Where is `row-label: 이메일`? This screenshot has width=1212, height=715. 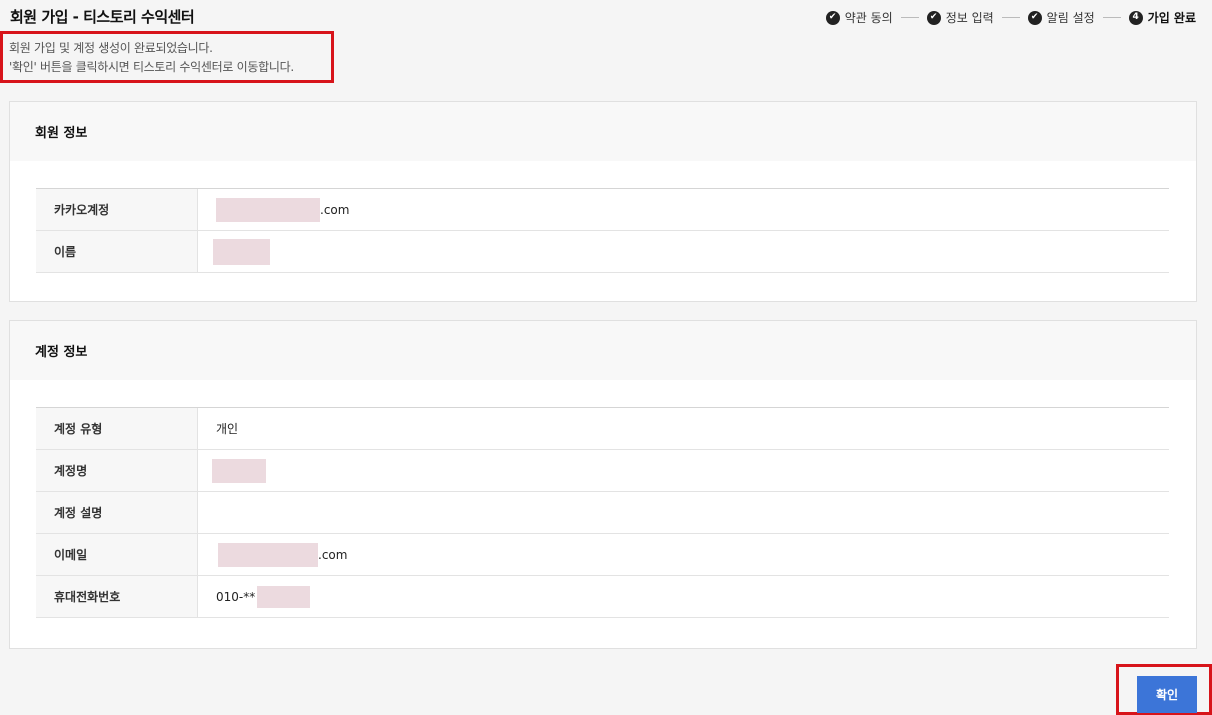 row-label: 이메일 is located at coordinates (117, 554).